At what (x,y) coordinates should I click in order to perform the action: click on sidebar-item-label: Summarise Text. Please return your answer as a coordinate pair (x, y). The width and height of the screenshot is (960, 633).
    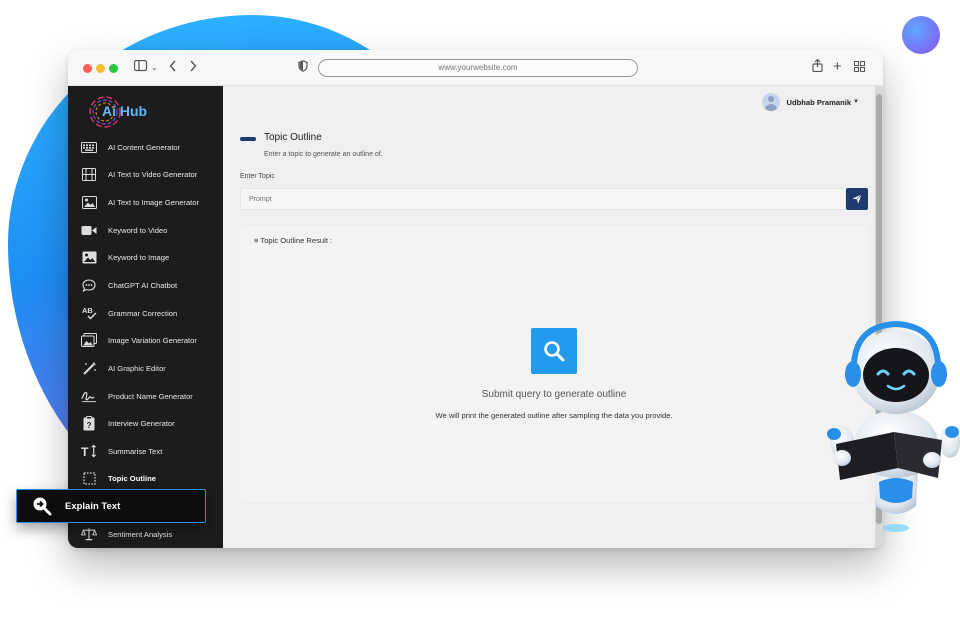
    Looking at the image, I should click on (135, 451).